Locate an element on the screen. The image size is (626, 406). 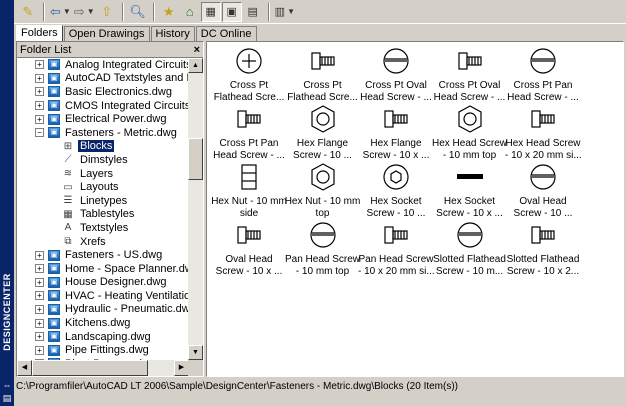
tree-item-drawing: + ▣ Electrical Power.dwg is located at coordinates (103, 119).